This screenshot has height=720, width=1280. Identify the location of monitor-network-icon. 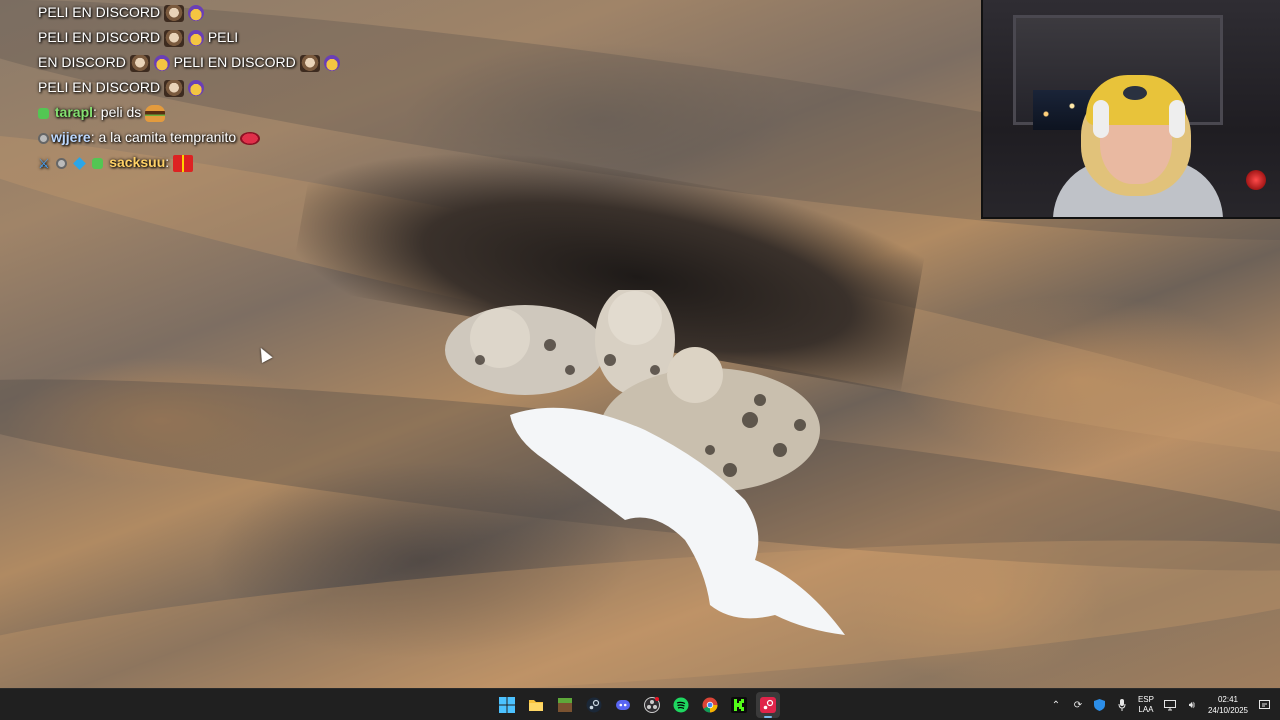
(1169, 704).